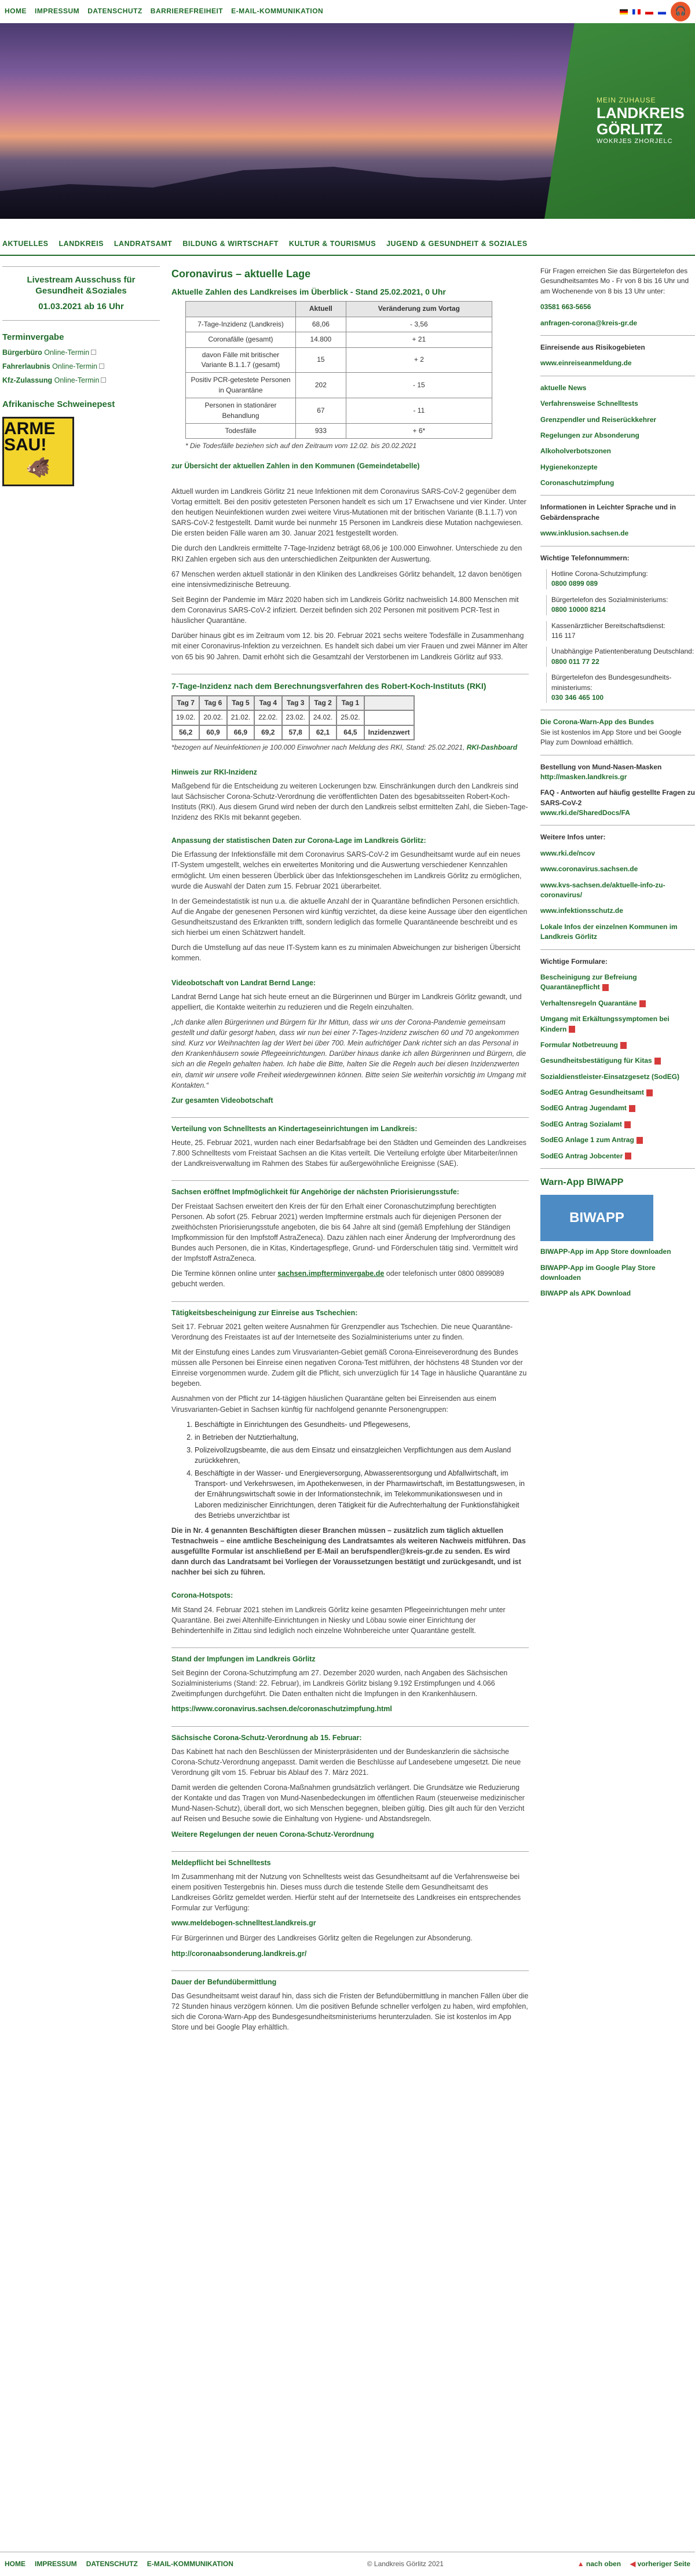  Describe the element at coordinates (112, 2564) in the screenshot. I see `footer-link-datenschutz: DATENSCHUTZ` at that location.